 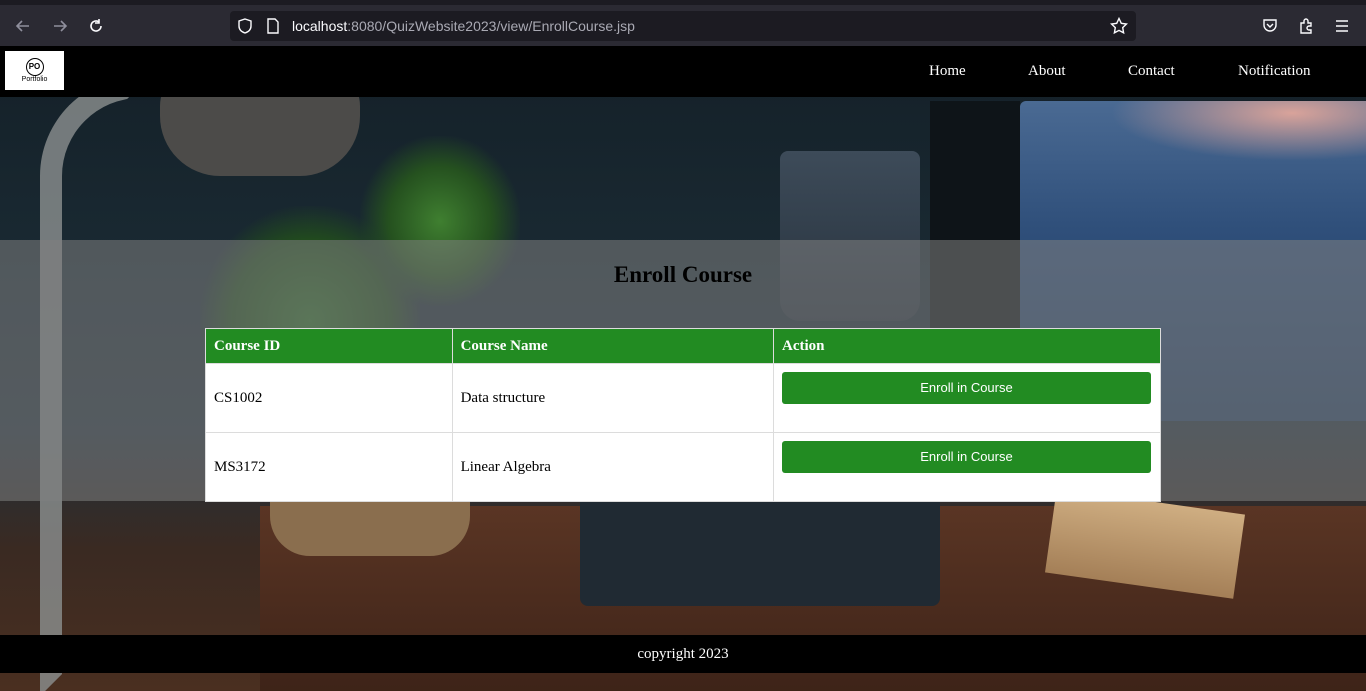 I want to click on column-header-course-id: Course ID, so click(x=329, y=346).